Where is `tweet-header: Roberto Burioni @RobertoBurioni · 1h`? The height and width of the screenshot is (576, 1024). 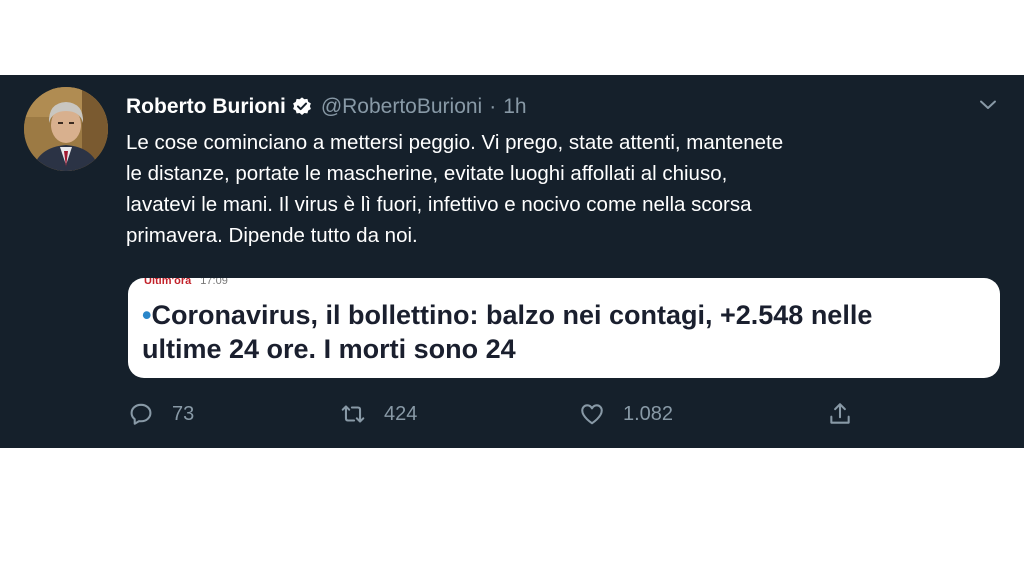
tweet-header: Roberto Burioni @RobertoBurioni · 1h is located at coordinates (326, 107).